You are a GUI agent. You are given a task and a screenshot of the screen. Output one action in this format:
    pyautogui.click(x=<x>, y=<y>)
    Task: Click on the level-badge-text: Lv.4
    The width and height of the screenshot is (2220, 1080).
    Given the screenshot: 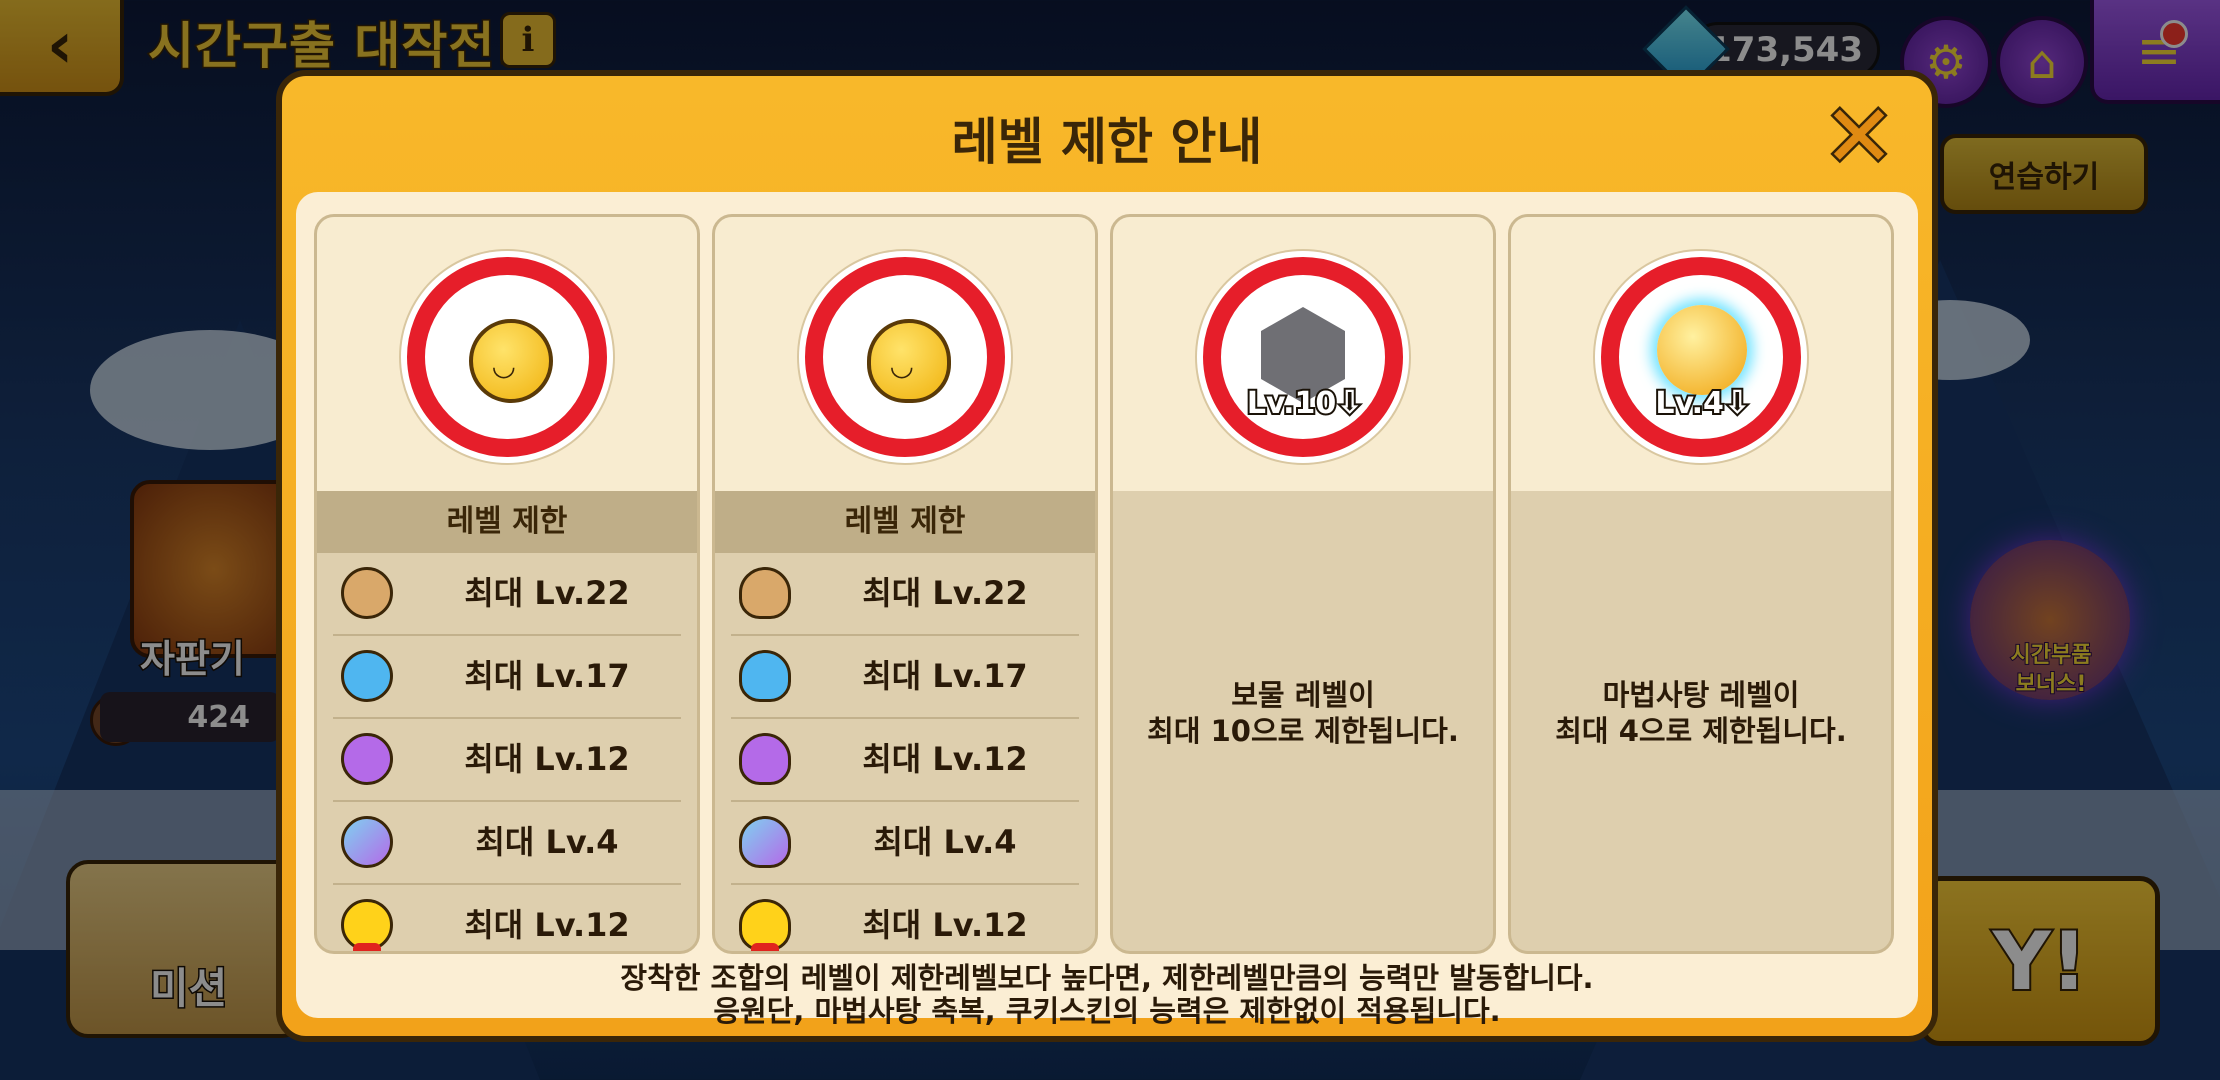 What is the action you would take?
    pyautogui.click(x=1689, y=403)
    